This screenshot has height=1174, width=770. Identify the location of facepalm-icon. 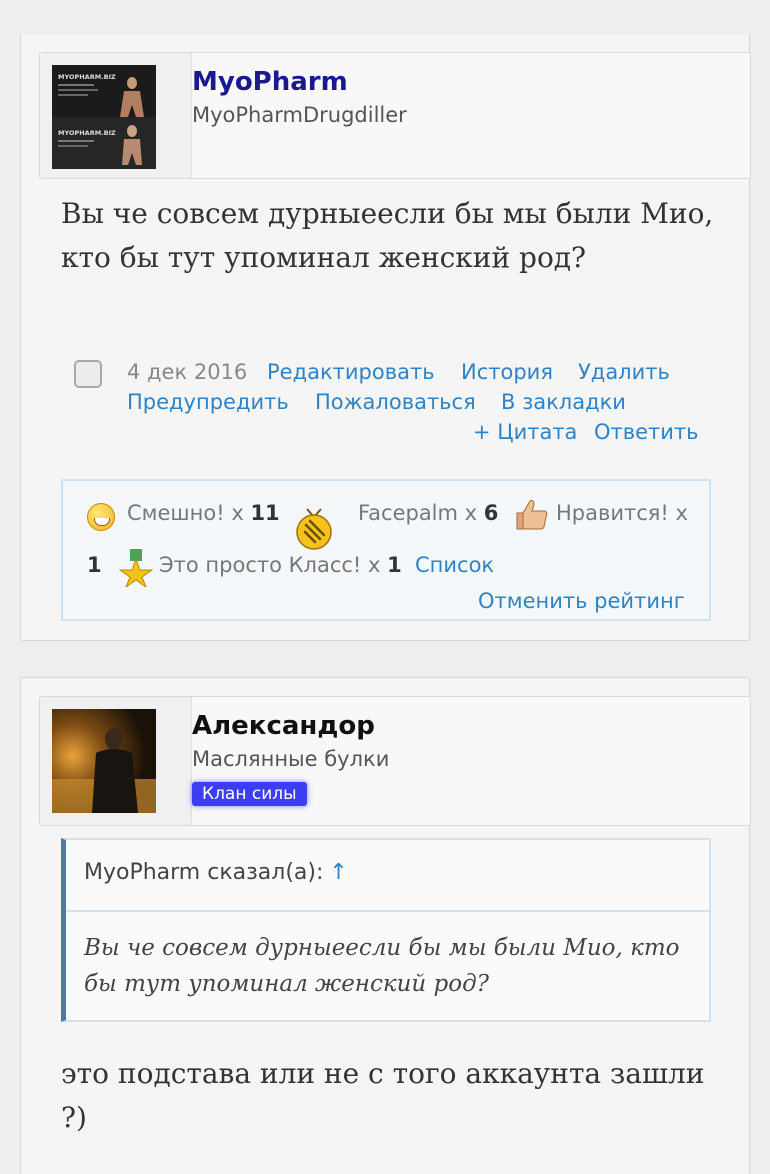
(314, 529).